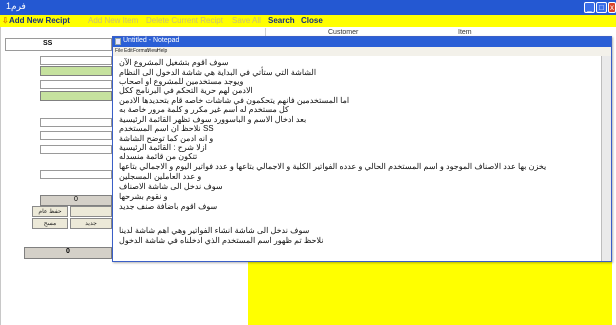  I want to click on menu-delete-current-recipt: Delete Current Recipt, so click(184, 20).